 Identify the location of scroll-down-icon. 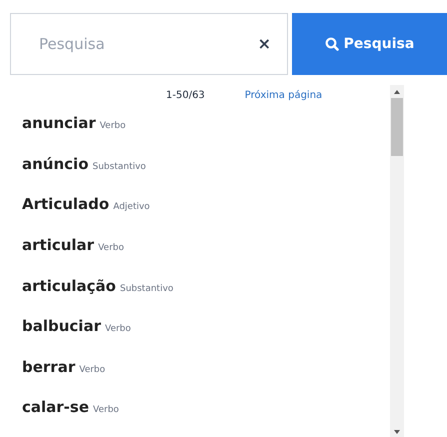
(397, 432).